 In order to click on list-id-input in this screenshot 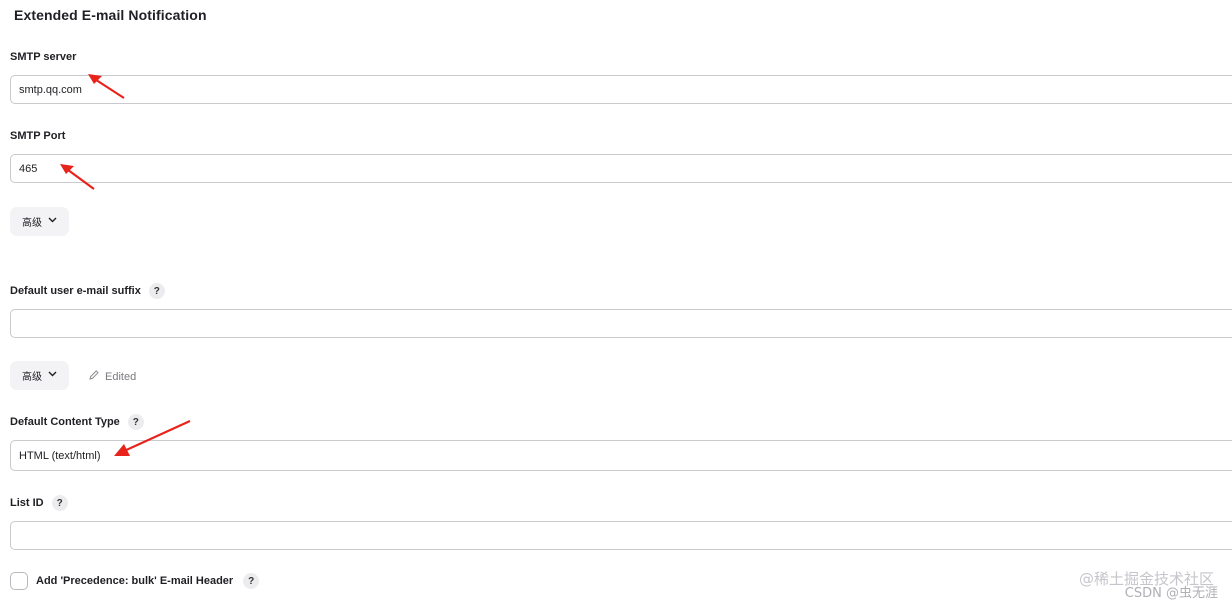, I will do `click(621, 535)`.